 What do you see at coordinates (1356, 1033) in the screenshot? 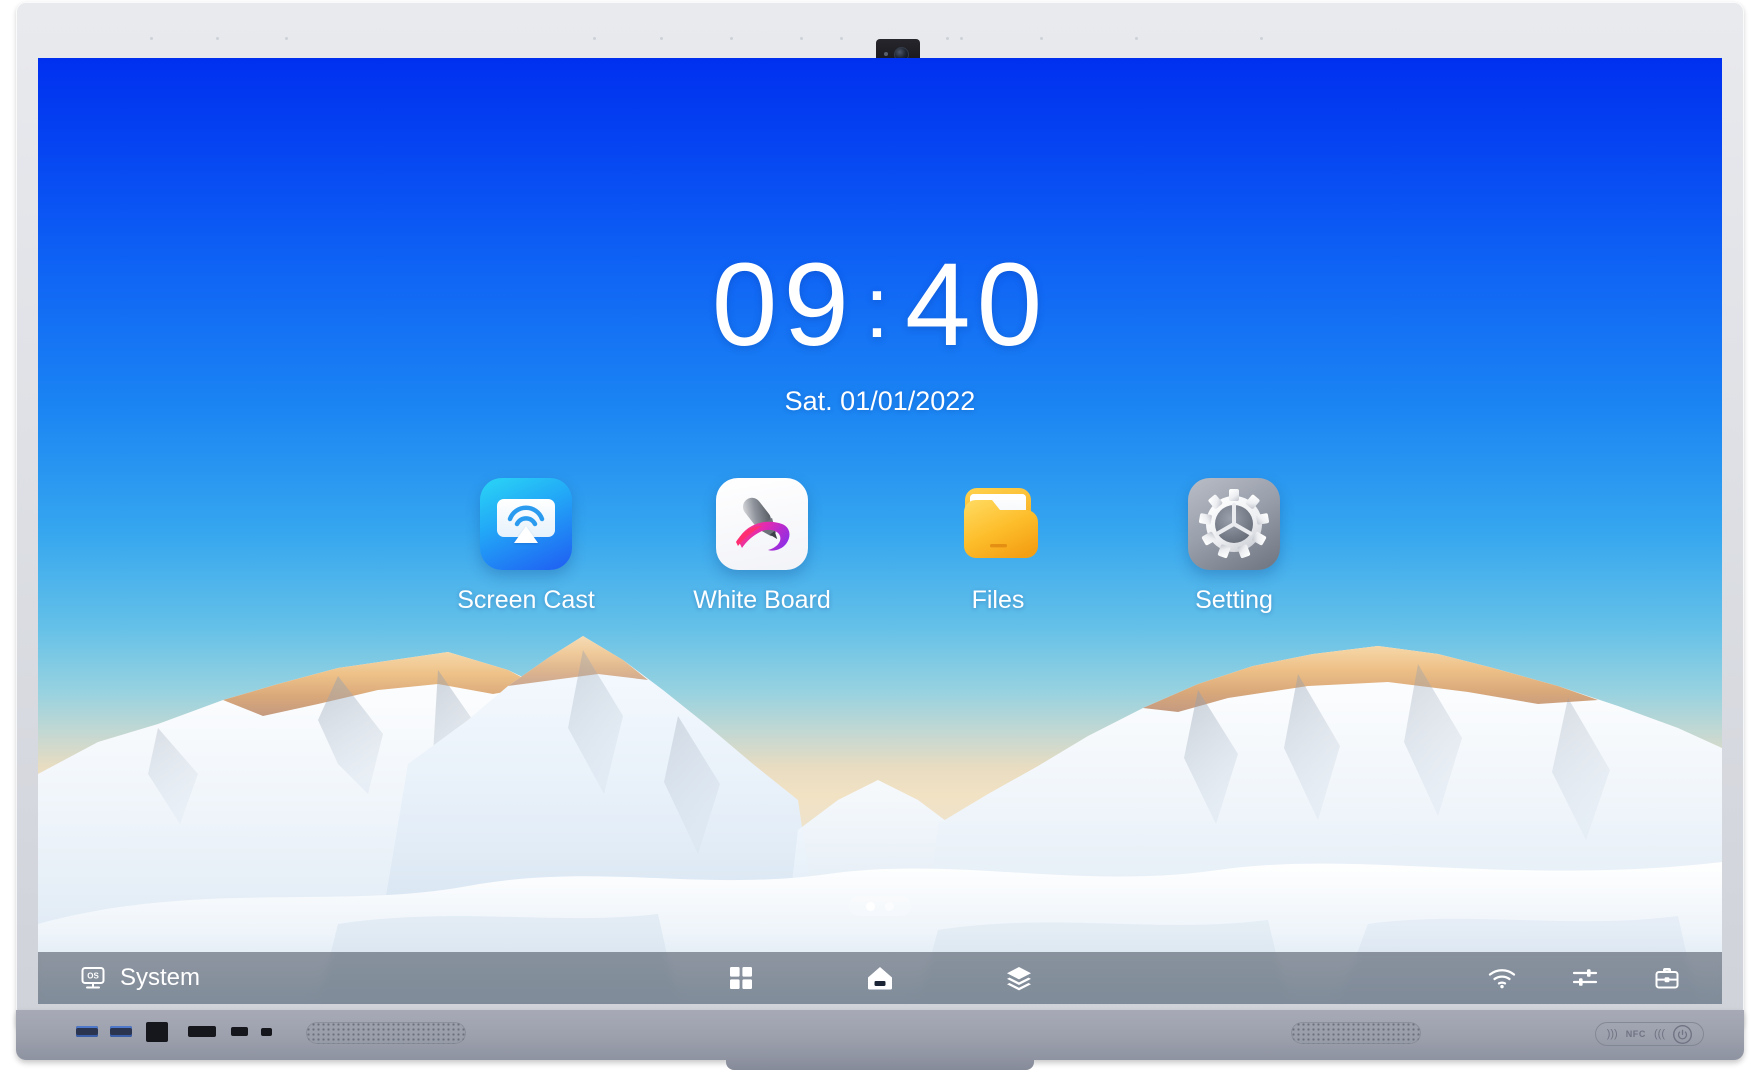
I see `speaker-grille-right` at bounding box center [1356, 1033].